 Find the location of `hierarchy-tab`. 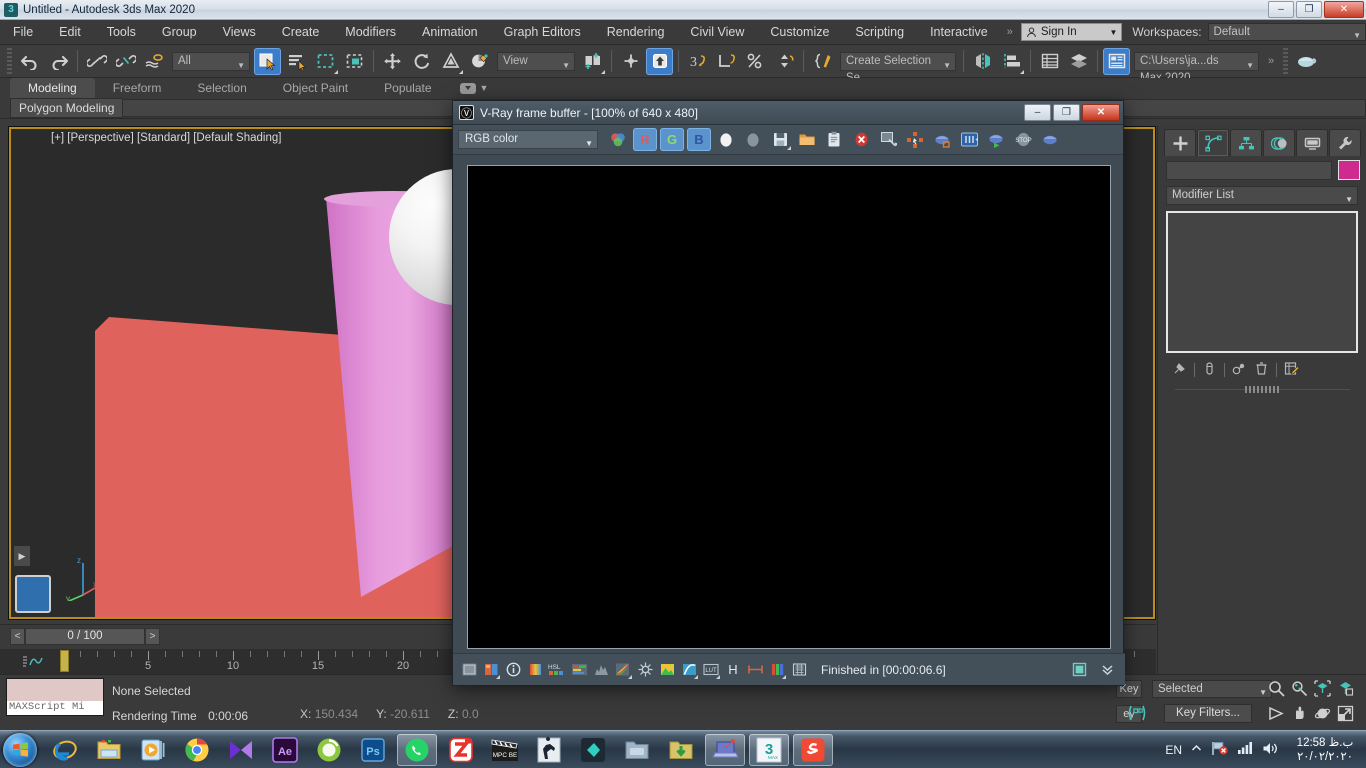

hierarchy-tab is located at coordinates (1246, 142).